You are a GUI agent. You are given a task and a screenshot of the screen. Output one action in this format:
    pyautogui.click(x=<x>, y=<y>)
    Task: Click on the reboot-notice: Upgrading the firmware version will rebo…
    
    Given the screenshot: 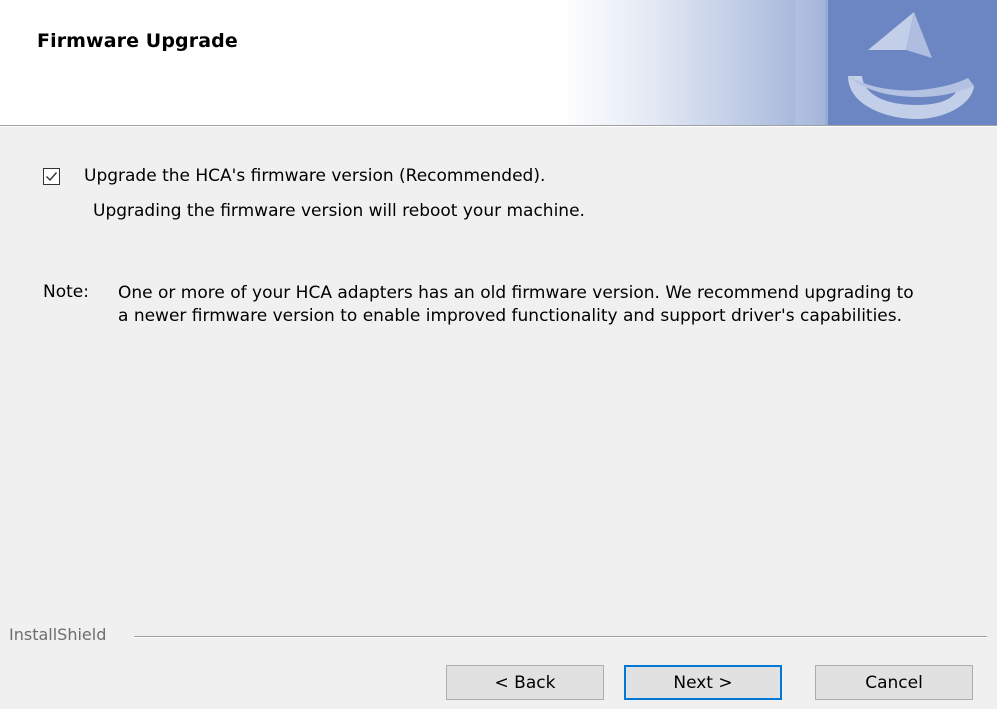 What is the action you would take?
    pyautogui.click(x=339, y=211)
    